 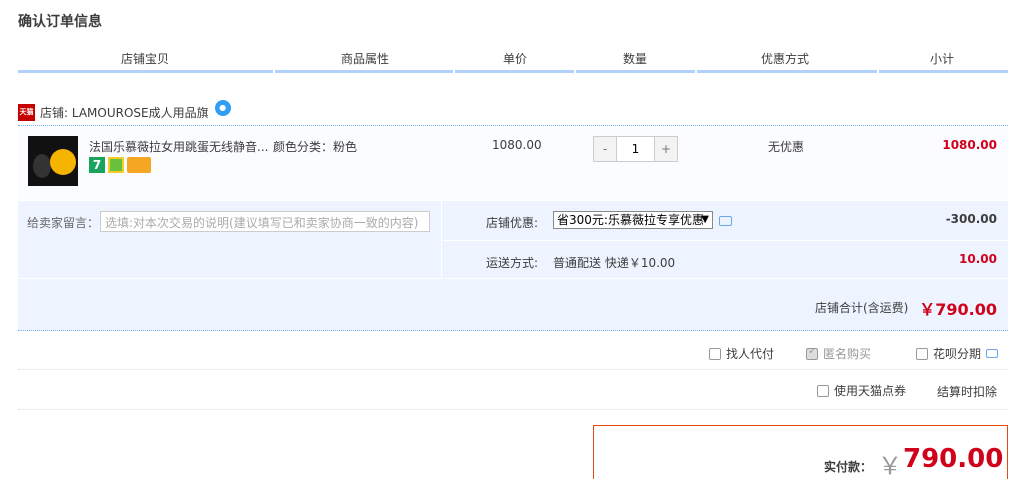 What do you see at coordinates (605, 149) in the screenshot?
I see `qty-minus-button: -` at bounding box center [605, 149].